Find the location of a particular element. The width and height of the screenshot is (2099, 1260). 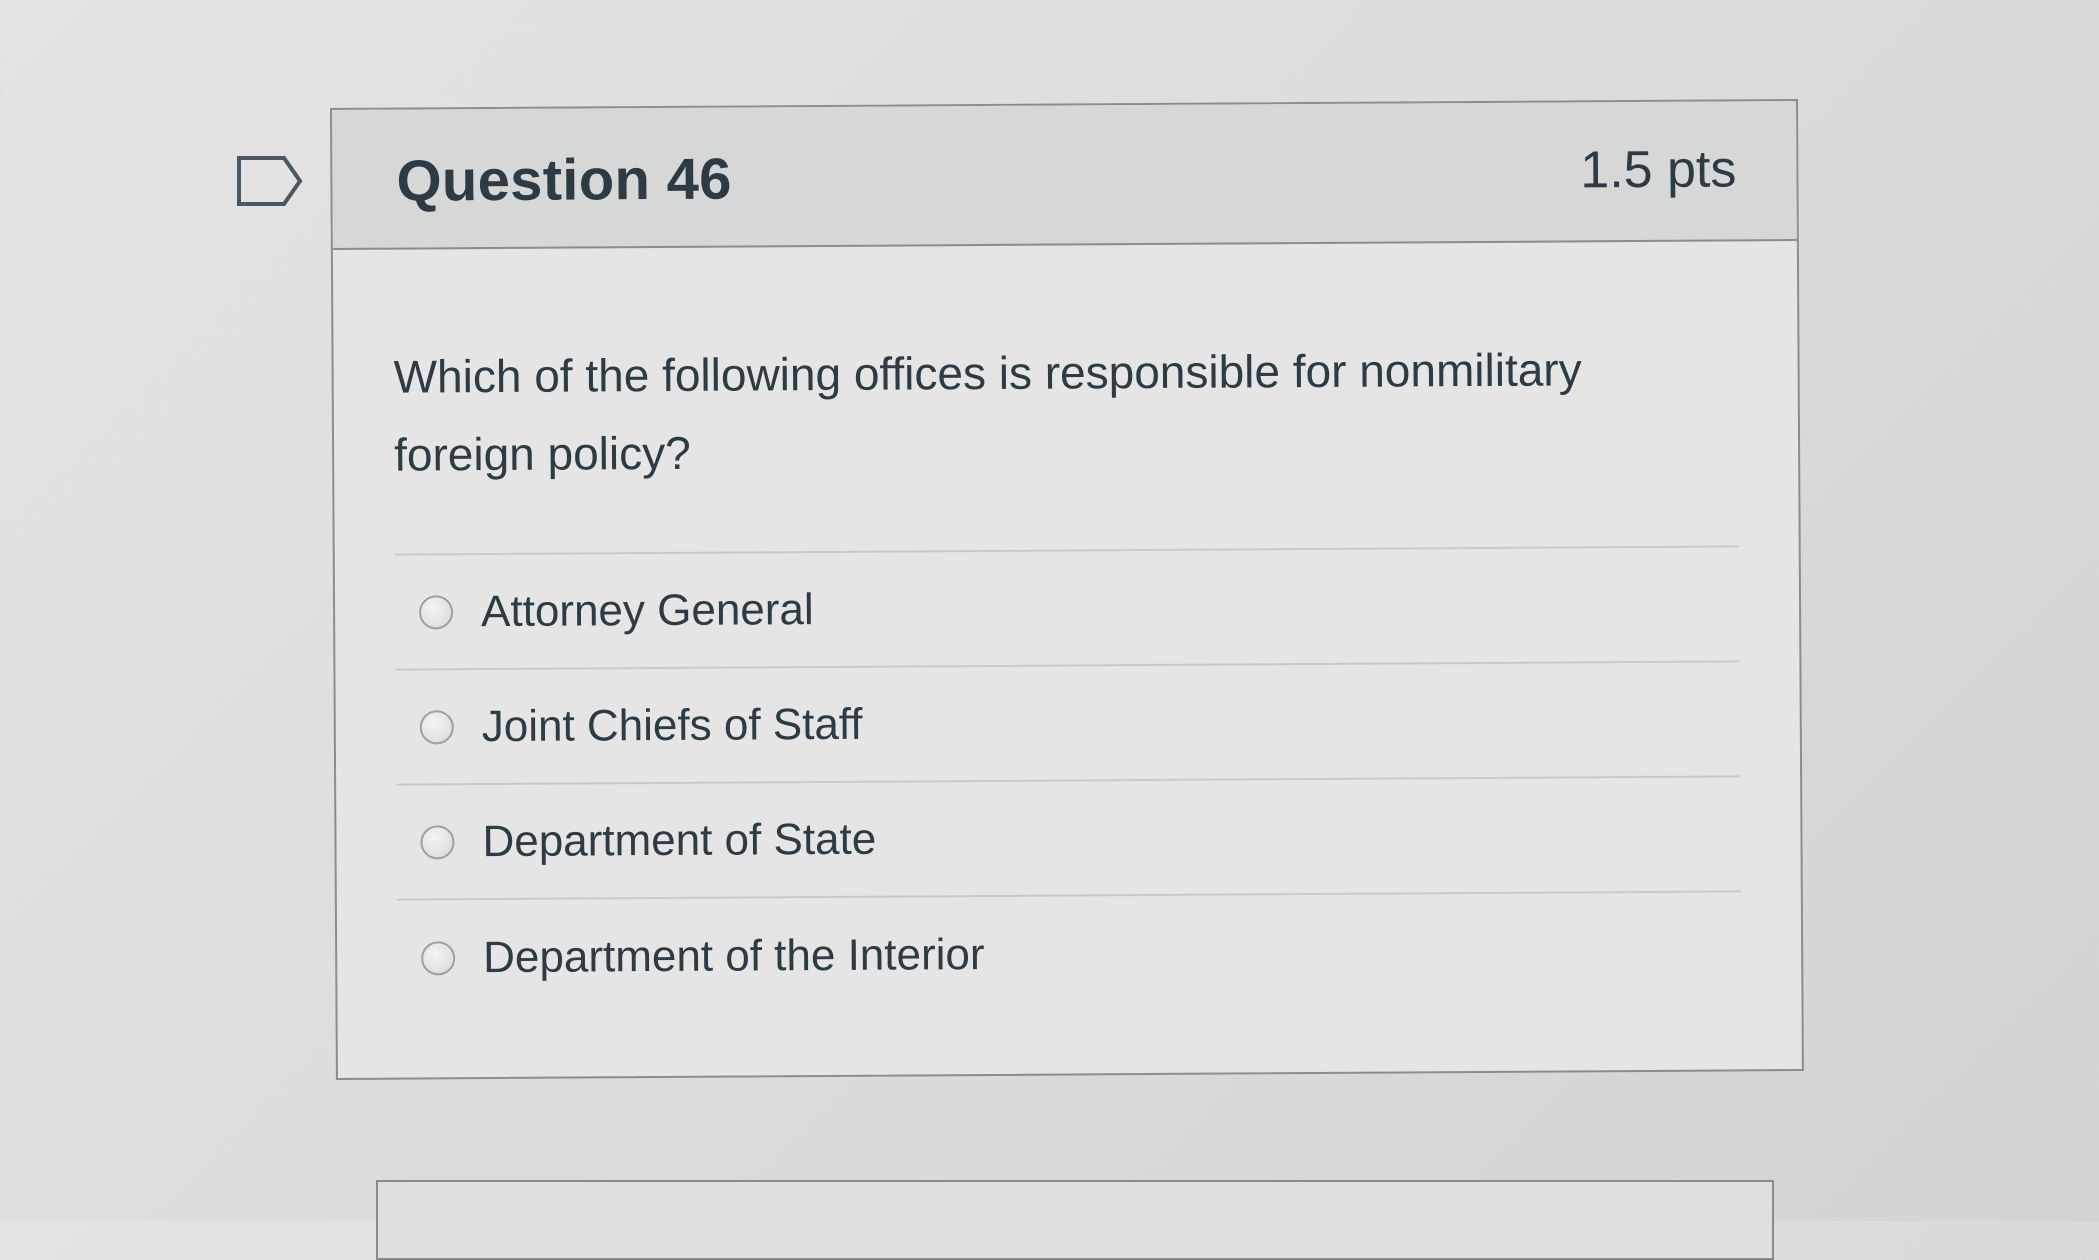

question-points: 1.5 pts is located at coordinates (1658, 170).